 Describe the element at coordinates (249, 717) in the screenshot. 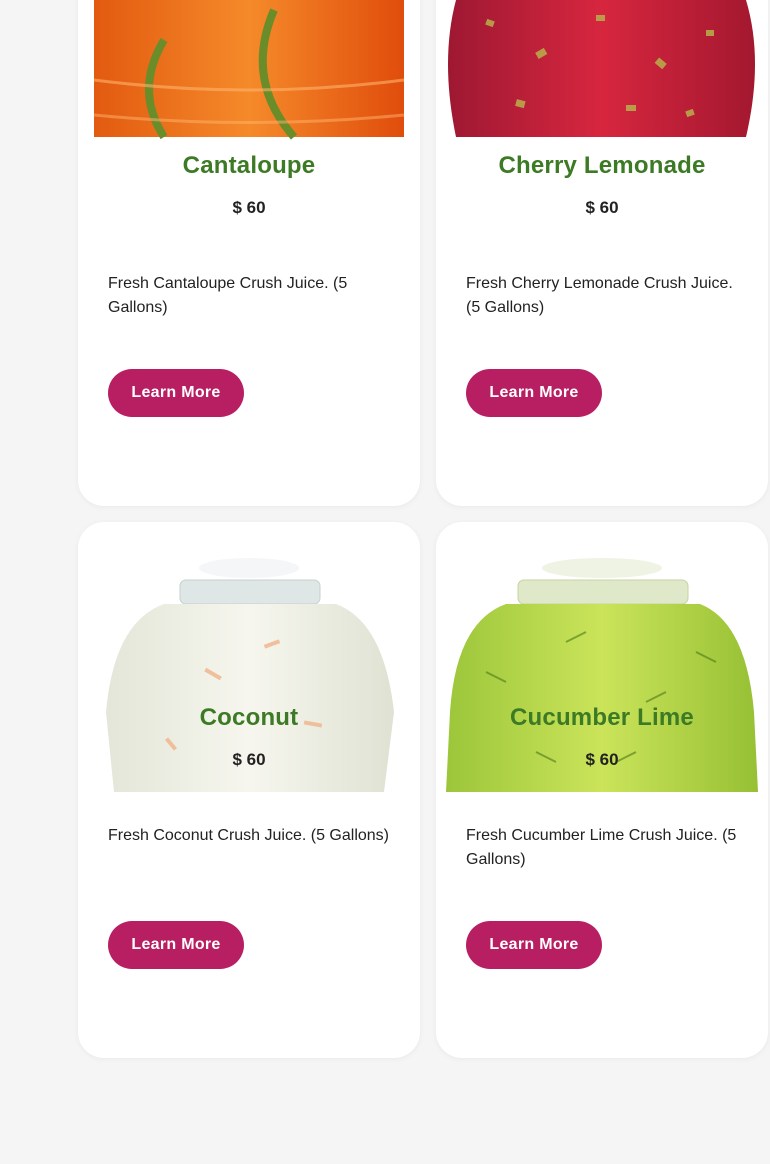

I see `product-title: Coconut` at that location.